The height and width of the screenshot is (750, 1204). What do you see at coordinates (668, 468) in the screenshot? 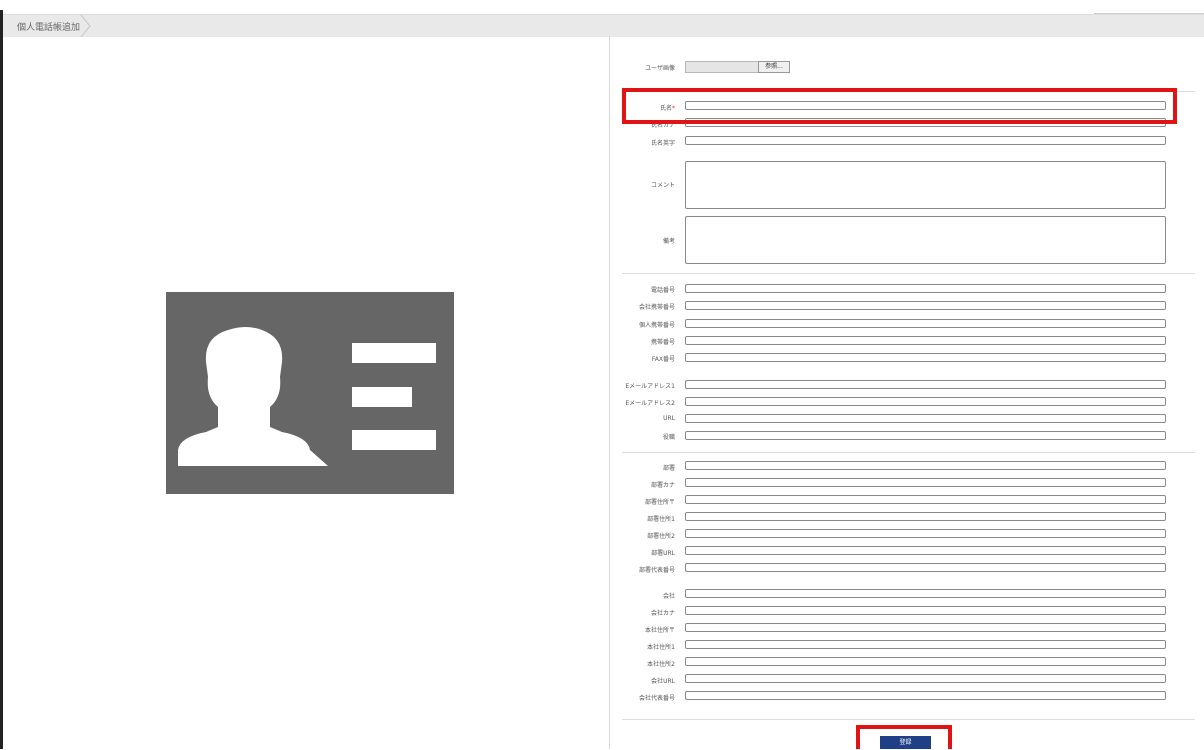
I see `dept-label: 部署` at bounding box center [668, 468].